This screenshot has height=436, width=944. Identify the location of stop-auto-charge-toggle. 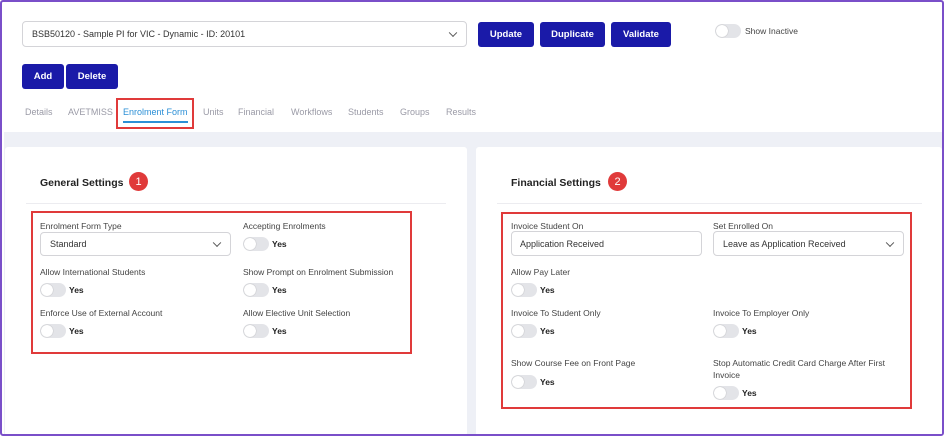
(726, 393).